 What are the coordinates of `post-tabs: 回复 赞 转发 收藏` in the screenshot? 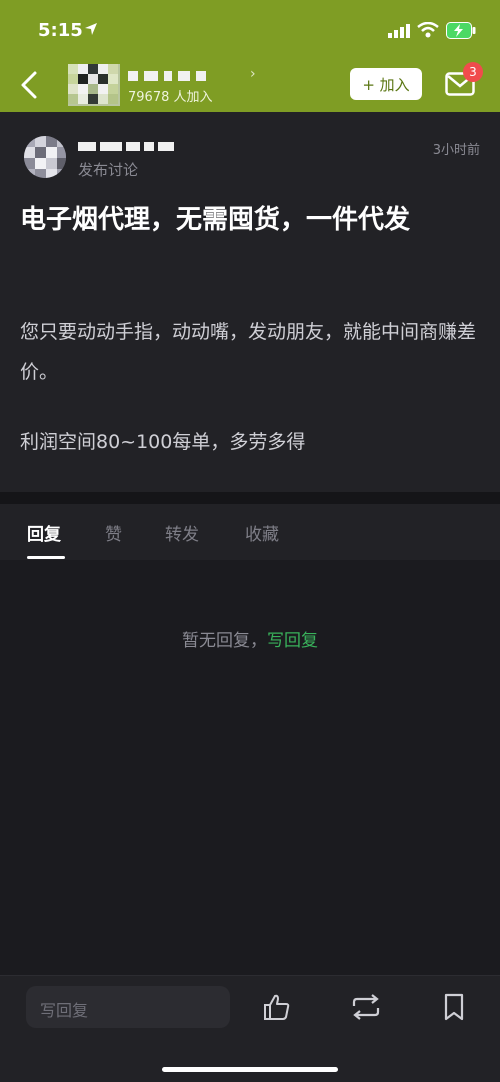 It's located at (250, 532).